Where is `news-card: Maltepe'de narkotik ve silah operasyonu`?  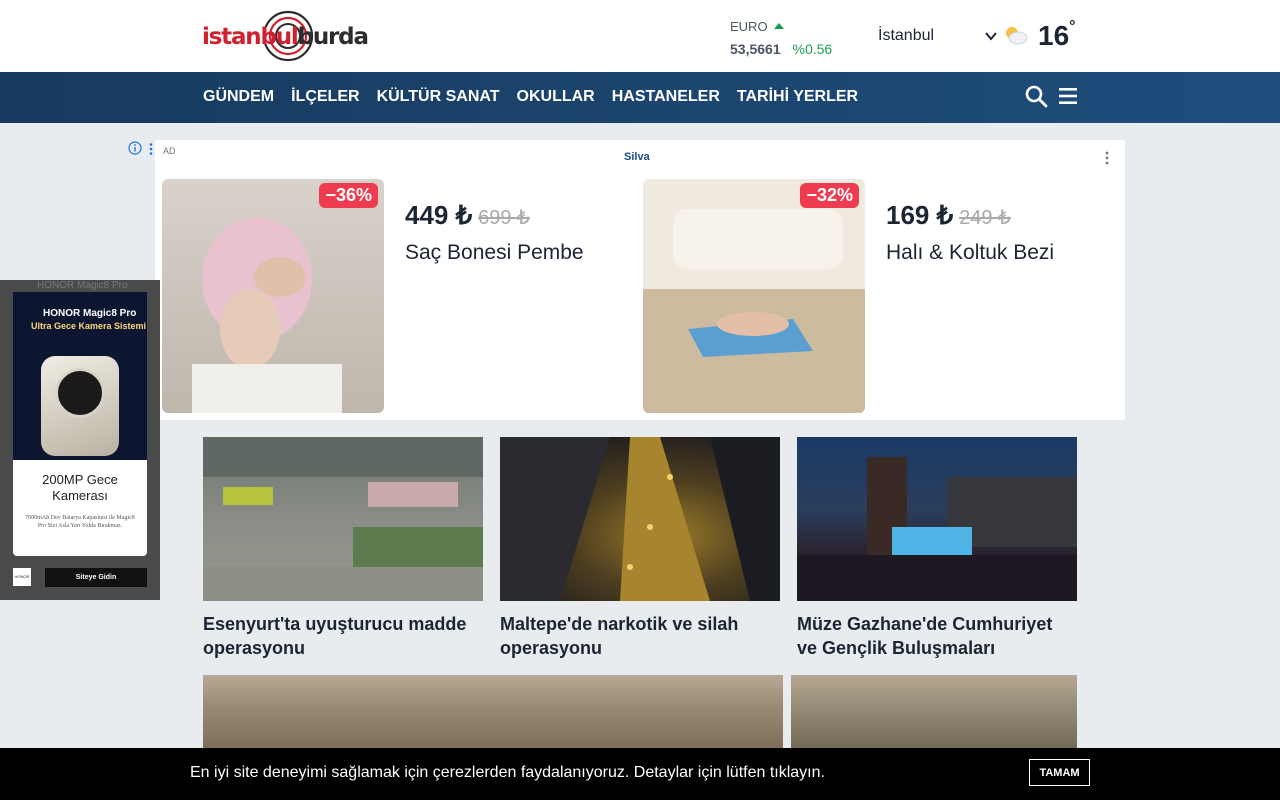 news-card: Maltepe'de narkotik ve silah operasyonu is located at coordinates (640, 548).